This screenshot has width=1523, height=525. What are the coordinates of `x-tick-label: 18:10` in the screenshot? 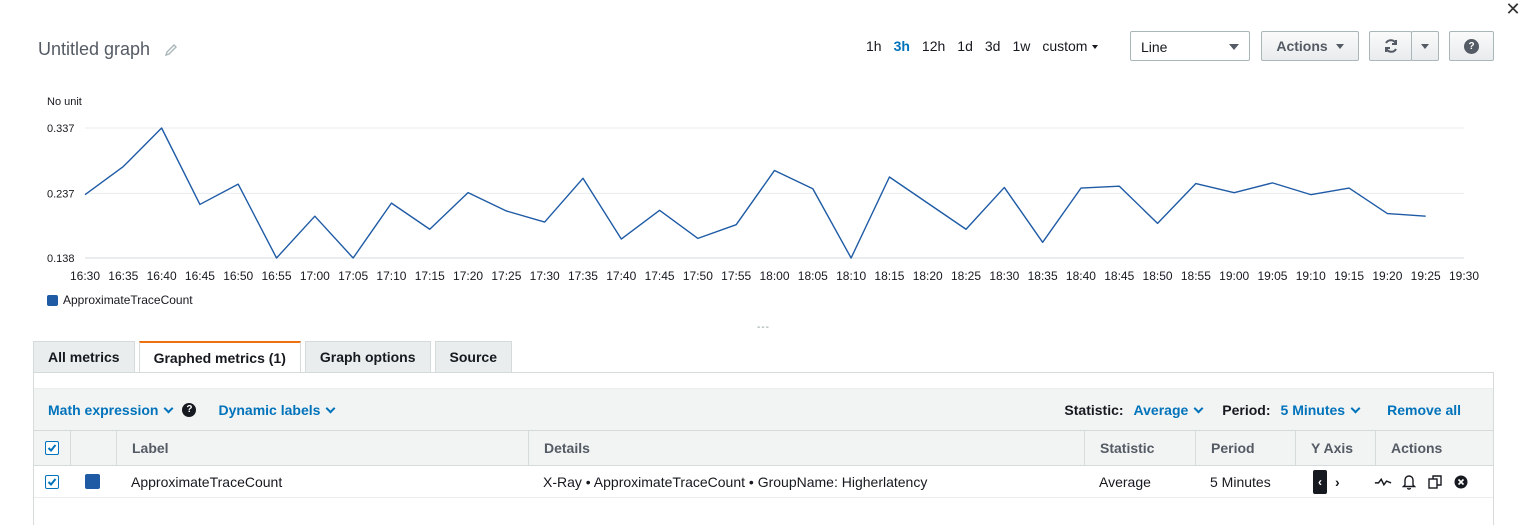 It's located at (851, 276).